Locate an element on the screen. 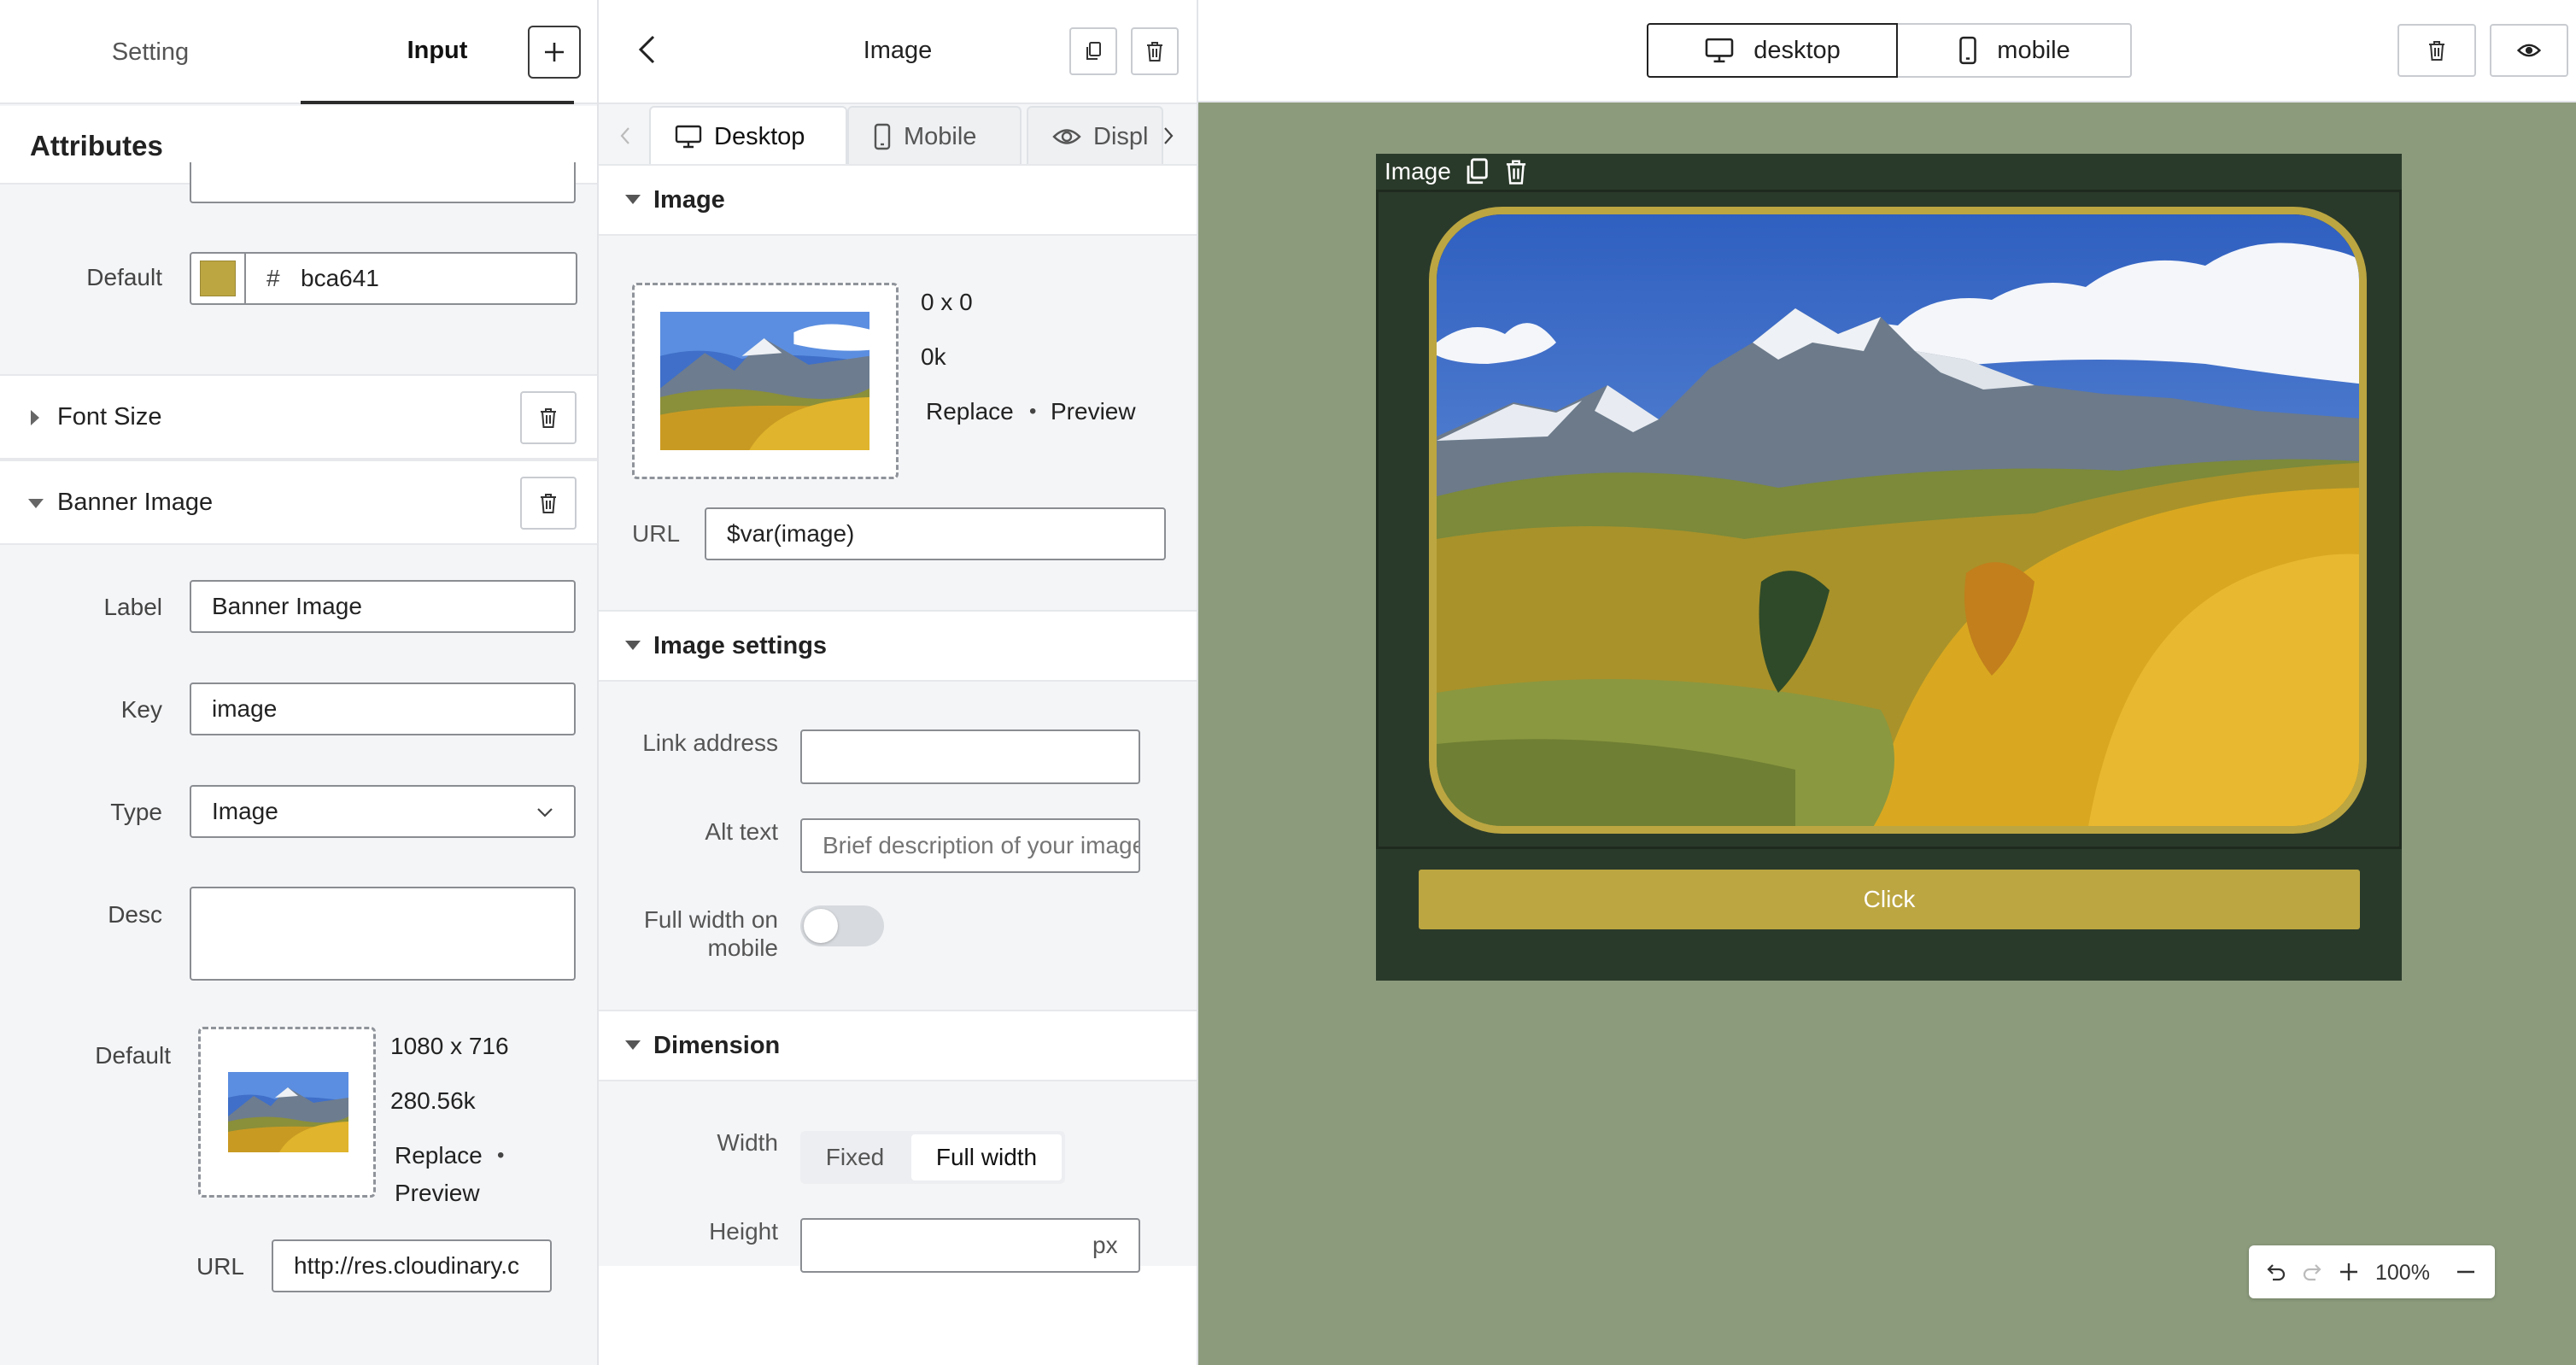 The width and height of the screenshot is (2576, 1365). device-tabs: Desktop Mobile Displ is located at coordinates (898, 135).